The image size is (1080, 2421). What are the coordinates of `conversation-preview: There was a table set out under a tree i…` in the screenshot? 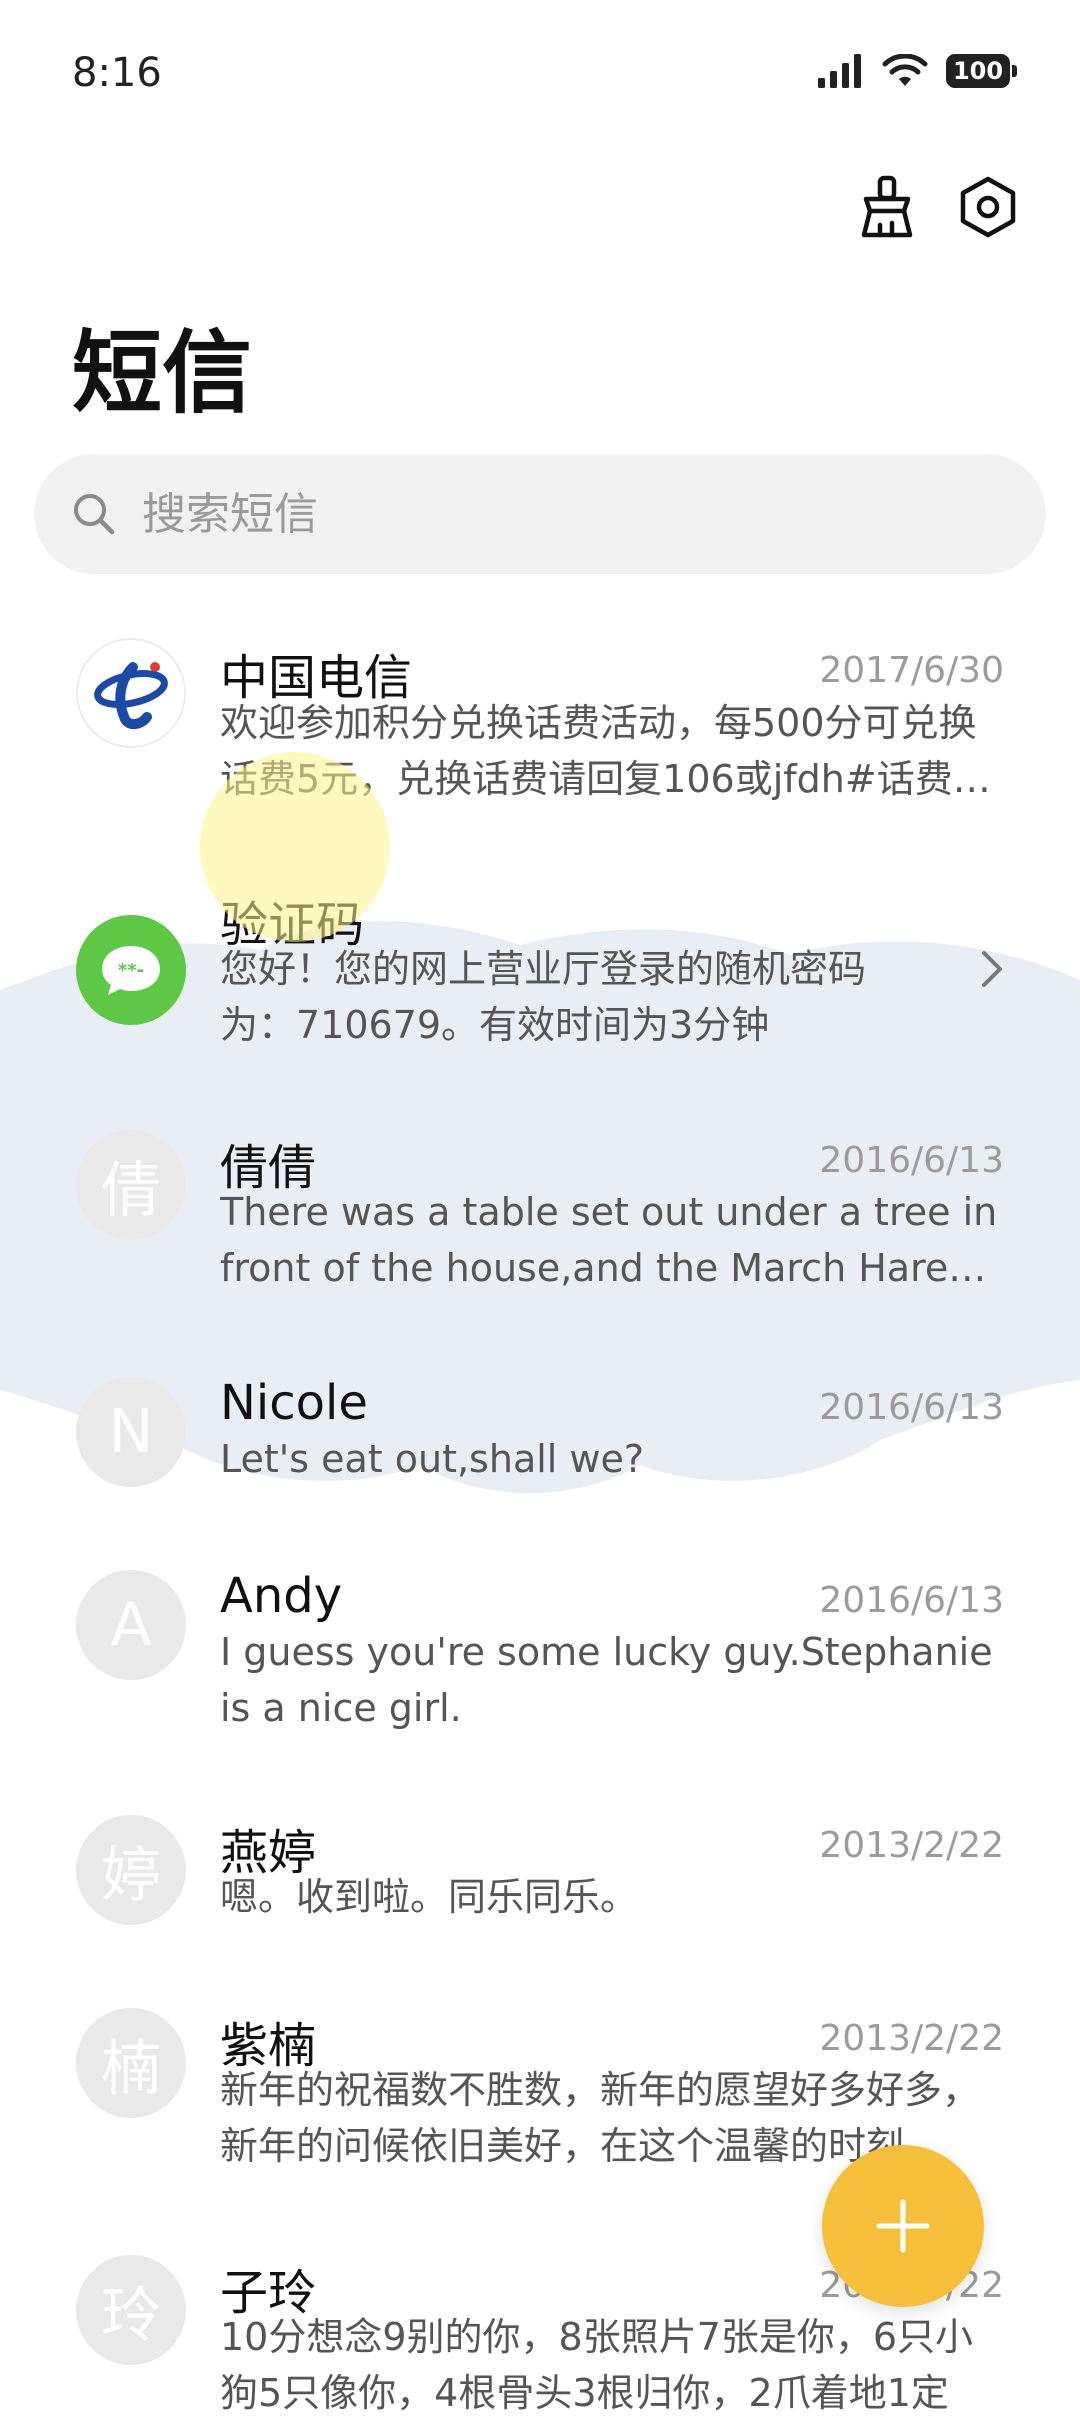 It's located at (609, 1240).